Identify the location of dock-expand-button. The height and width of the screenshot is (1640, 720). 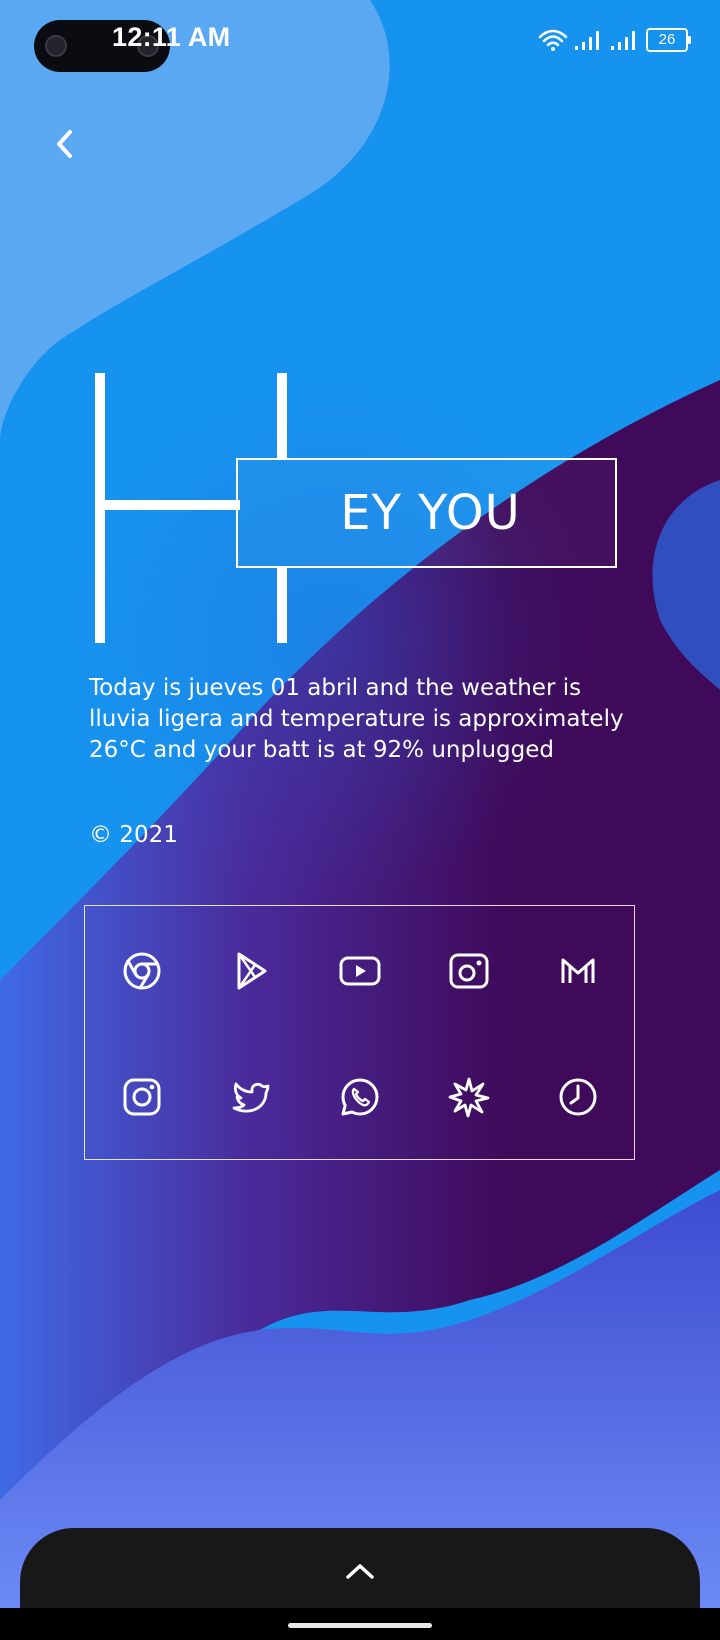
(360, 1571).